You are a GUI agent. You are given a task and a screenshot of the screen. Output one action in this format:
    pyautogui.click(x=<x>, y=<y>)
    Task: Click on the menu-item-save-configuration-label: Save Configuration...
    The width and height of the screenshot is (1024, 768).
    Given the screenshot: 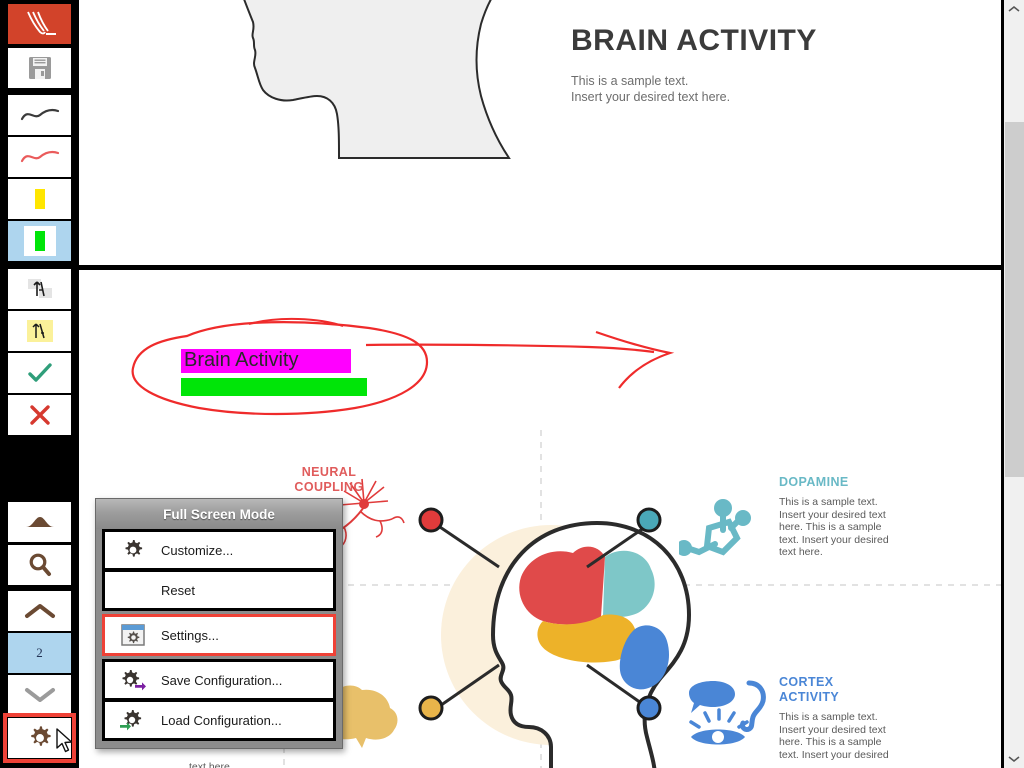 What is the action you would take?
    pyautogui.click(x=222, y=680)
    